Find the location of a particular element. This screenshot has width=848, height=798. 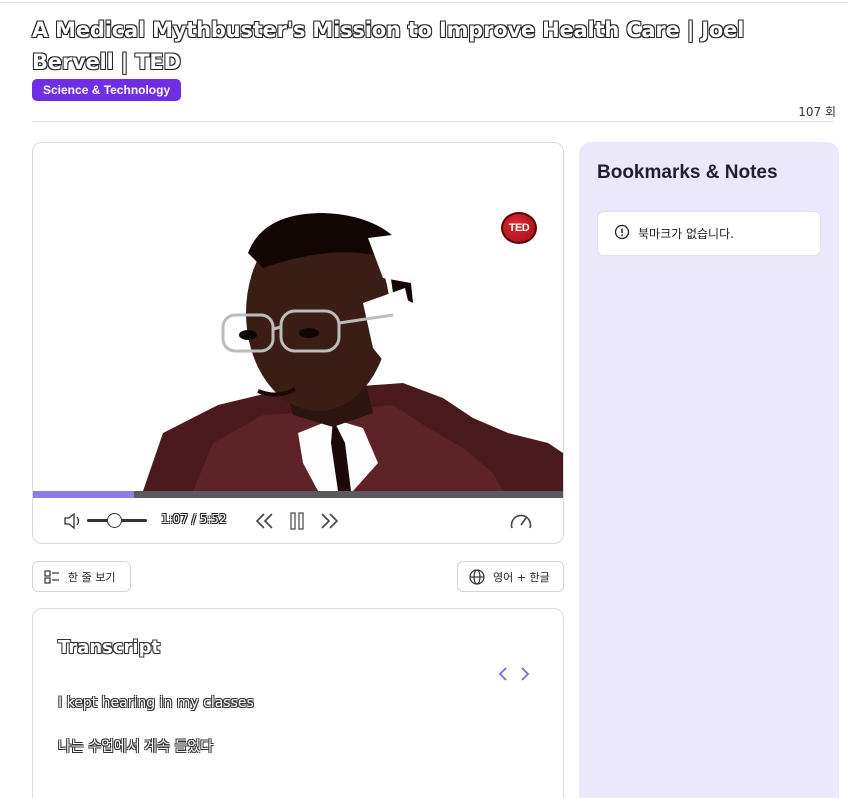

bookmarks-empty-state: 북마크가 없습니다. is located at coordinates (709, 233).